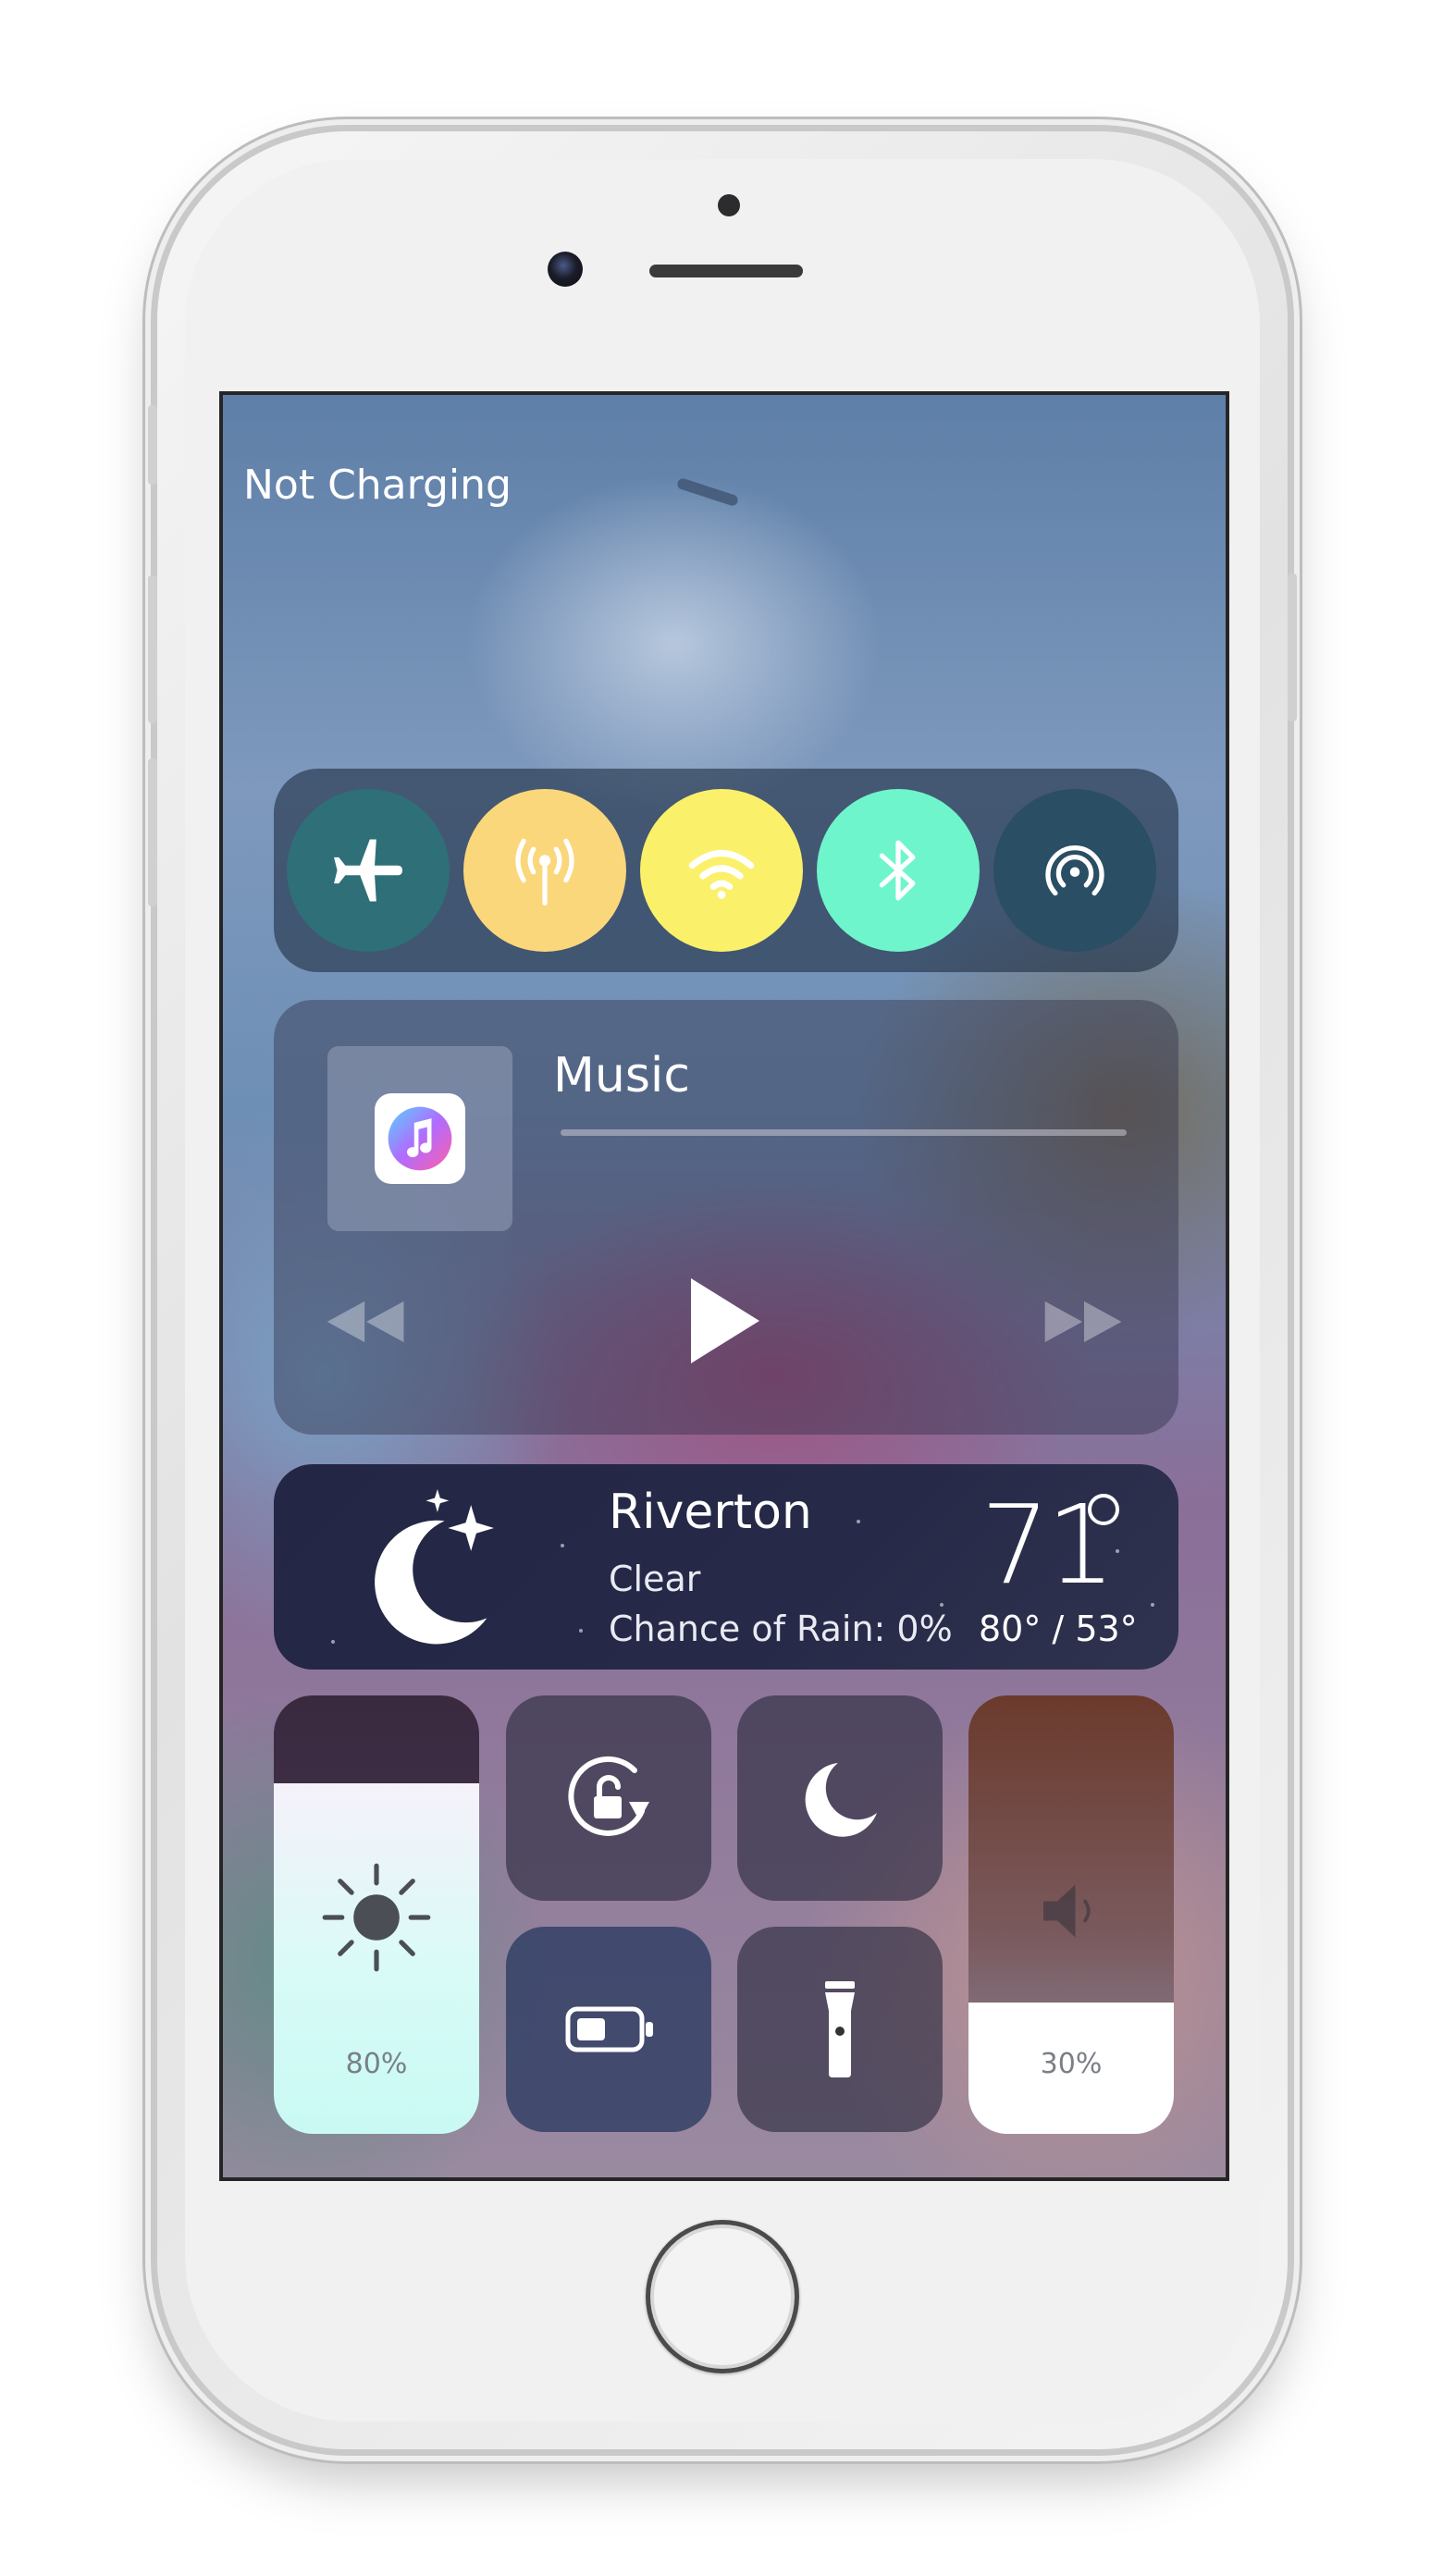  I want to click on low-power-mode-button, so click(609, 2029).